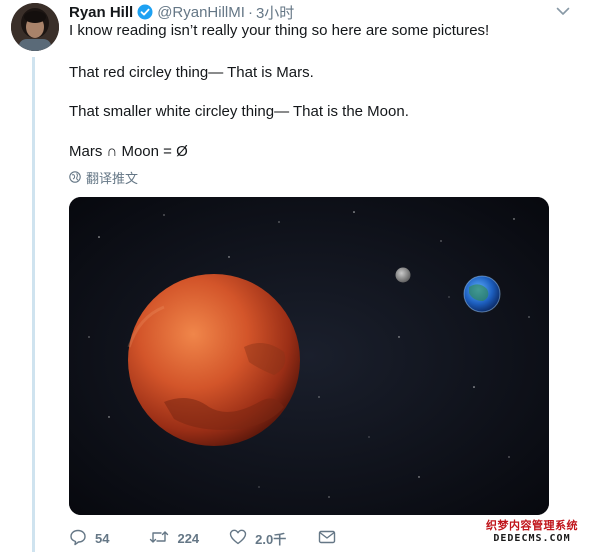  I want to click on reply-count: 54, so click(102, 538).